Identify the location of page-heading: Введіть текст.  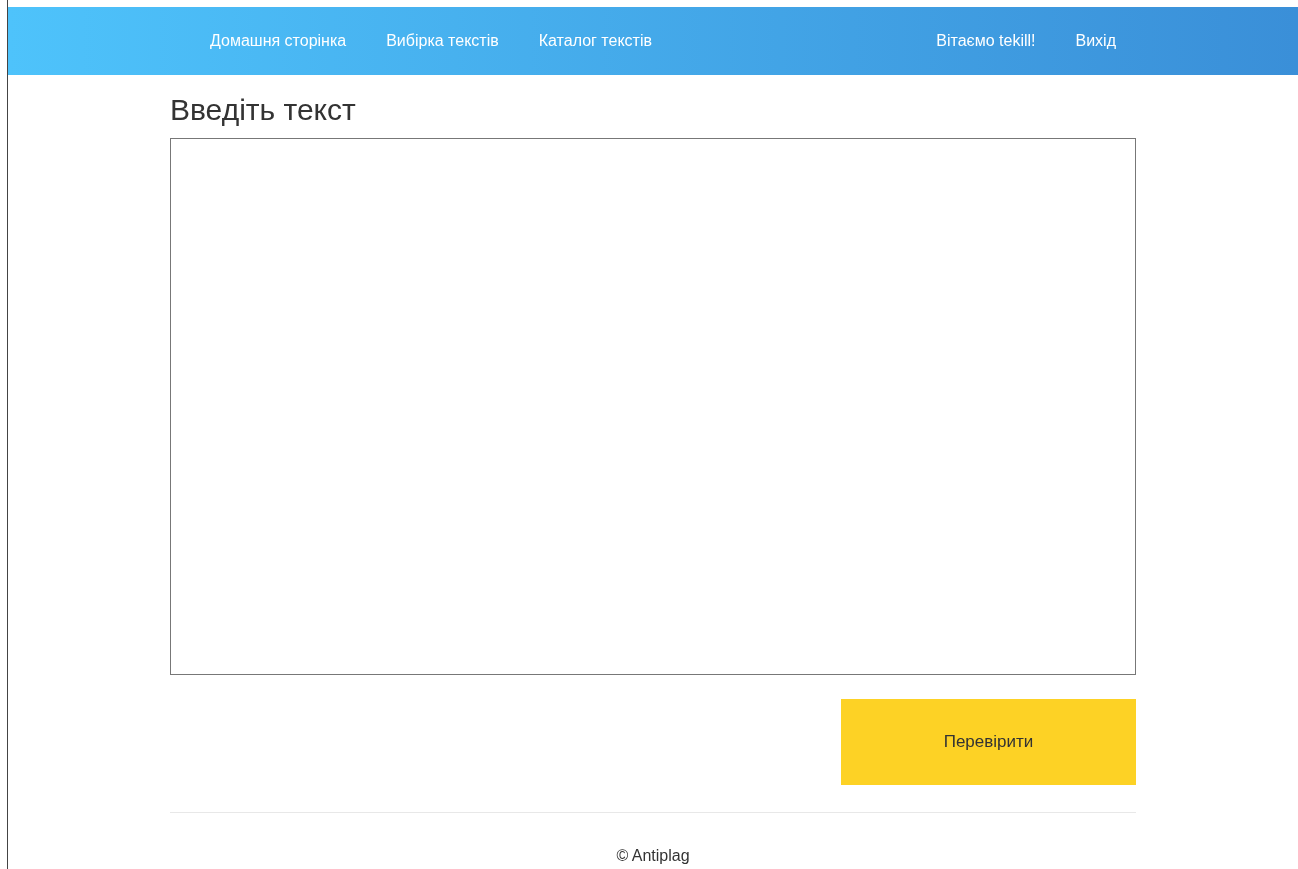
(263, 109).